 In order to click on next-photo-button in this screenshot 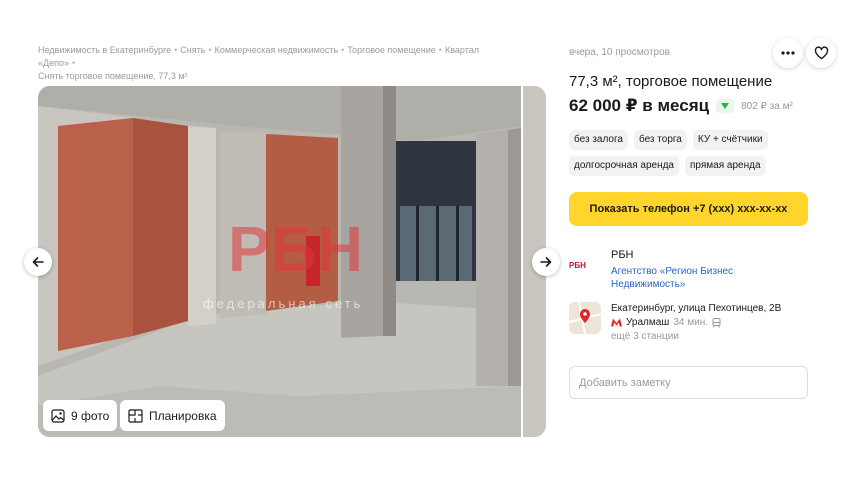, I will do `click(546, 262)`.